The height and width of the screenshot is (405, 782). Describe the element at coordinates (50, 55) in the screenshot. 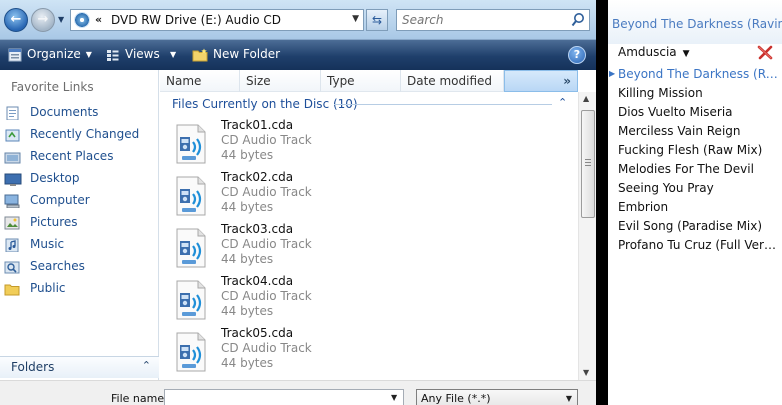

I see `organize-button: Organize ▼` at that location.